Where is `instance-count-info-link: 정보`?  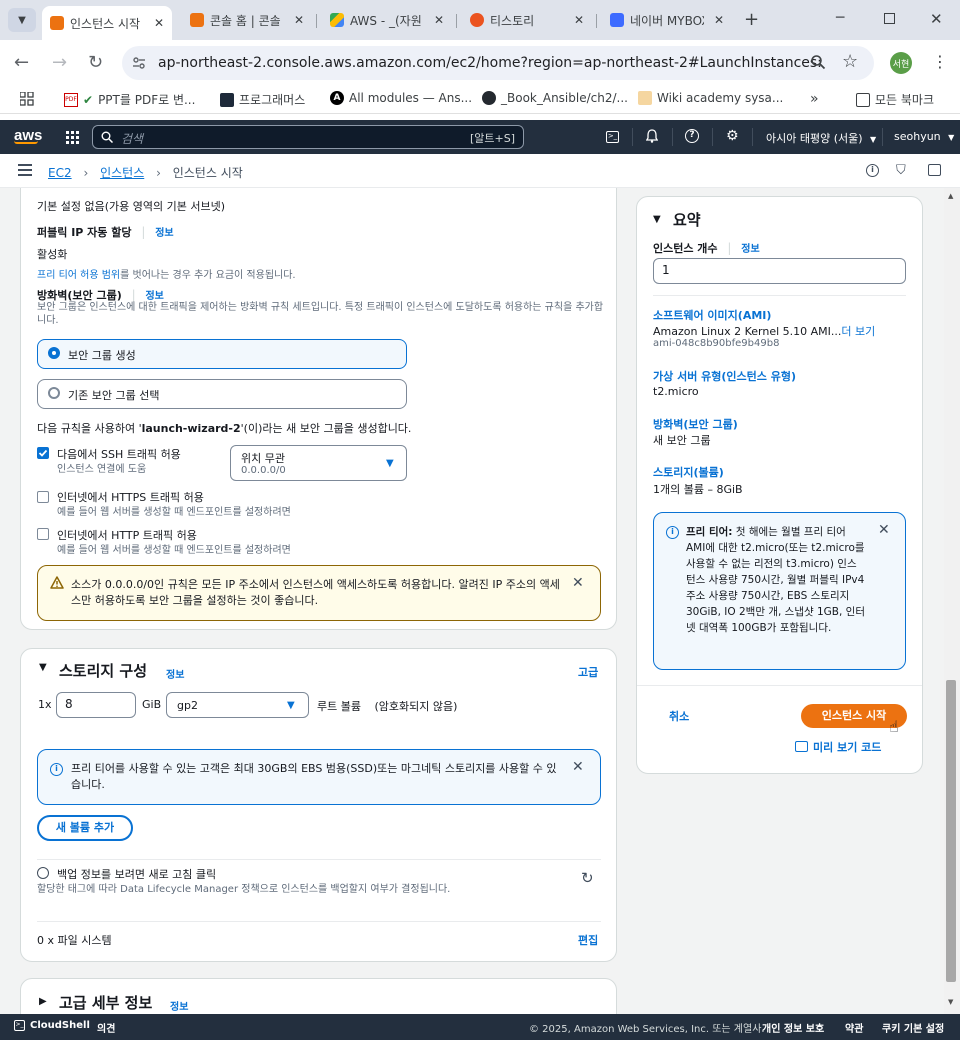
instance-count-info-link: 정보 is located at coordinates (750, 249).